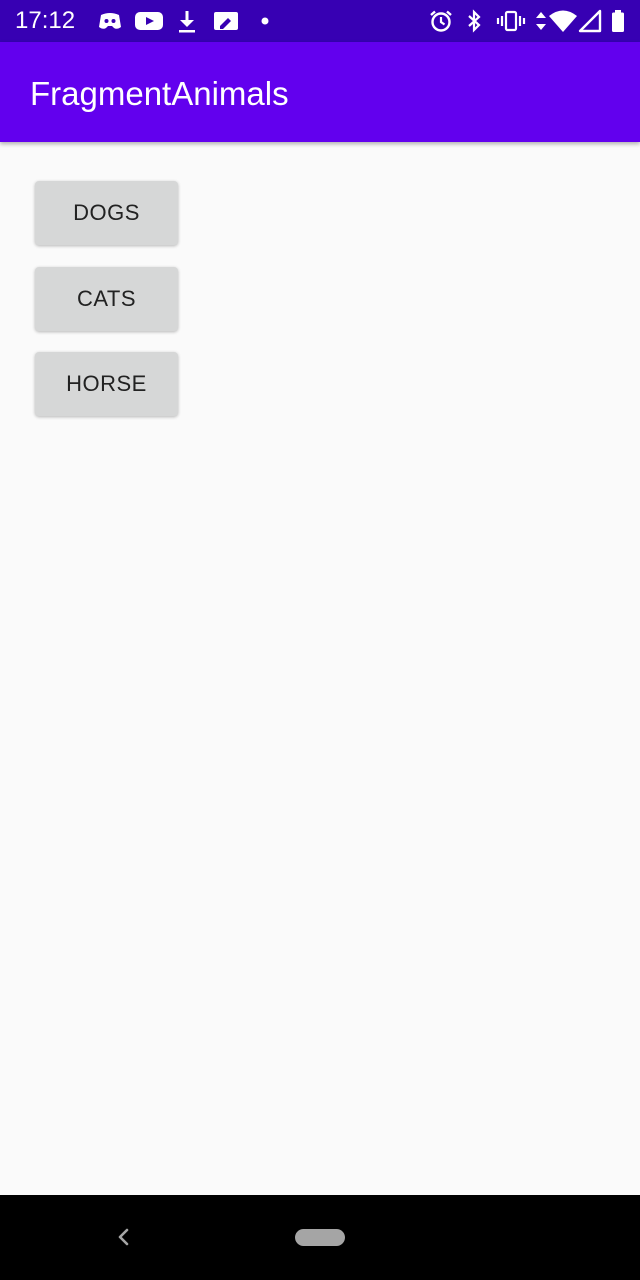  What do you see at coordinates (441, 21) in the screenshot?
I see `alarm-icon` at bounding box center [441, 21].